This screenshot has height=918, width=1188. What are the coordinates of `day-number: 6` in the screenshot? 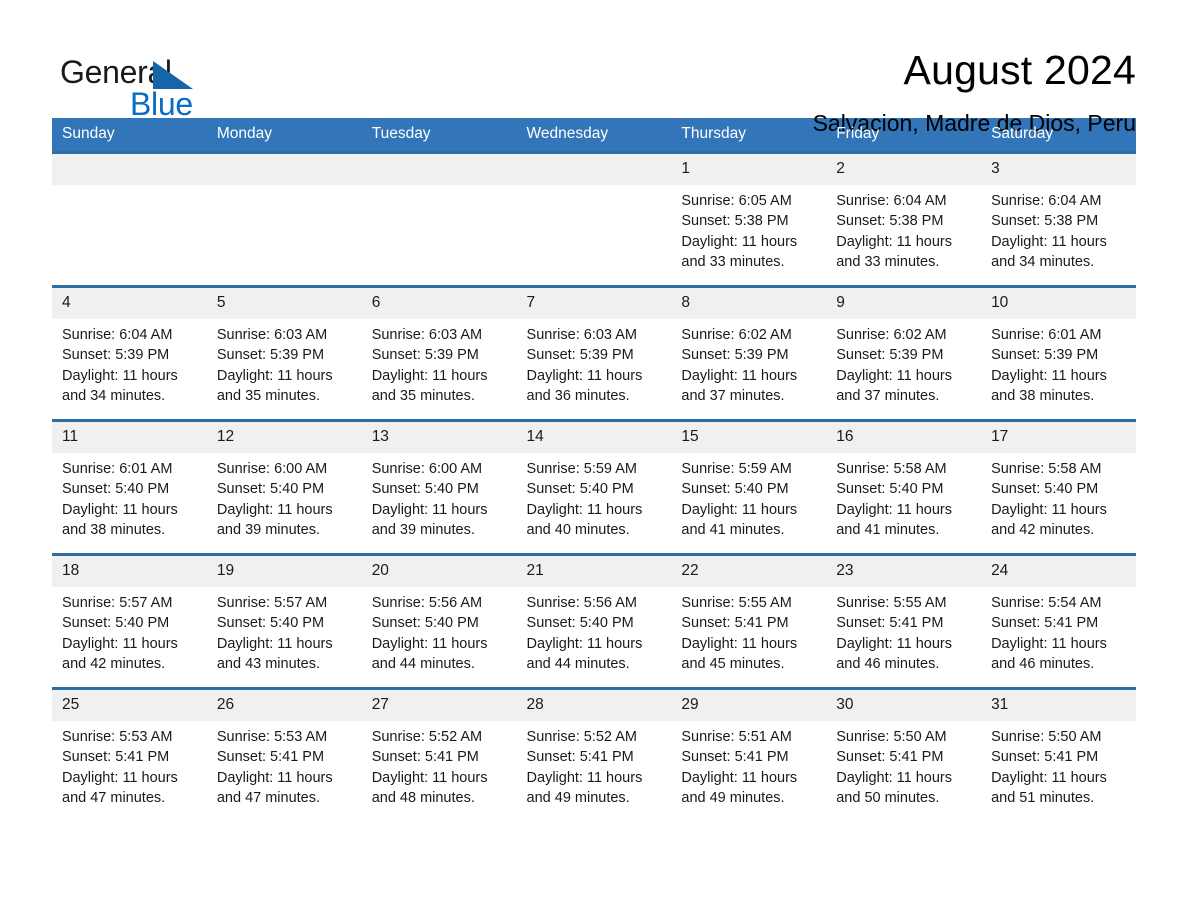 It's located at (439, 303).